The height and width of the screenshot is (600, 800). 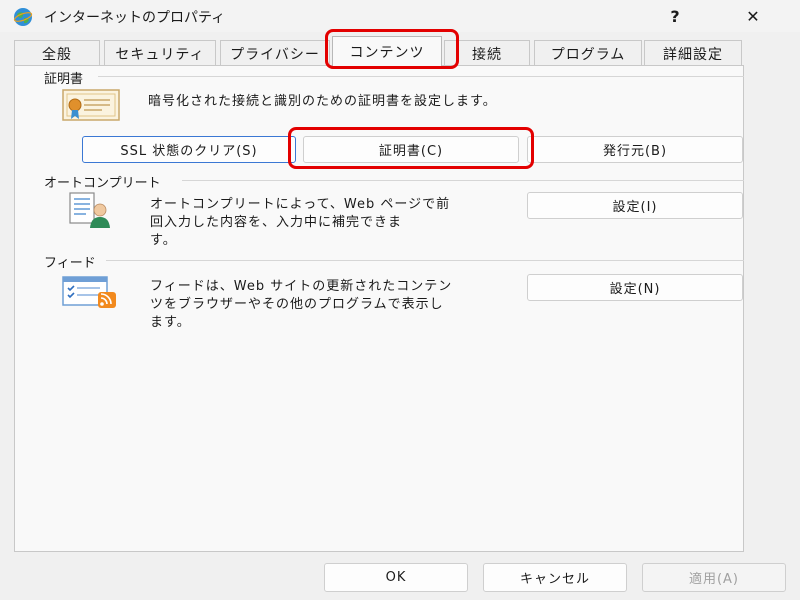 I want to click on autocomplete-icon, so click(x=91, y=212).